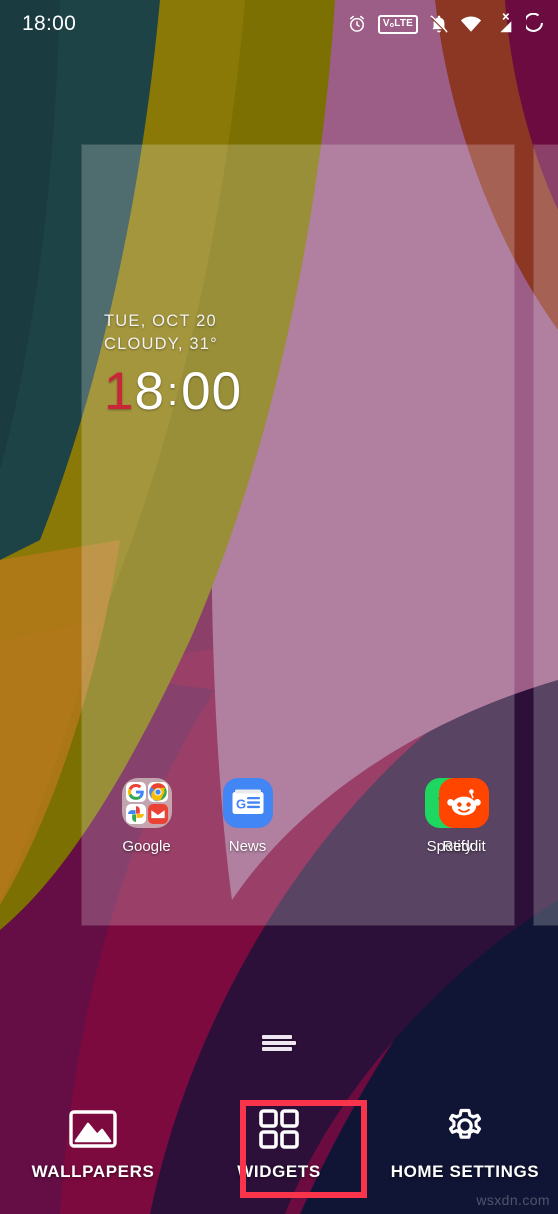 The image size is (558, 1214). Describe the element at coordinates (279, 1129) in the screenshot. I see `widgets-grid-icon` at that location.